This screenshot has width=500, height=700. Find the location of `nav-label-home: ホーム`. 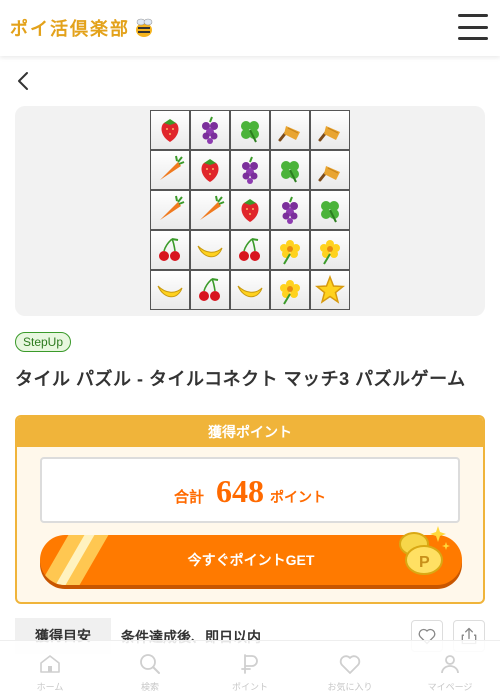

nav-label-home: ホーム is located at coordinates (50, 687).